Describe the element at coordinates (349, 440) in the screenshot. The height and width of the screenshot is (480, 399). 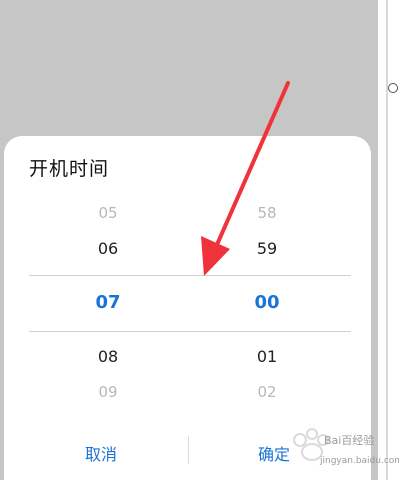
I see `watermark-brand: Bai百经验` at that location.